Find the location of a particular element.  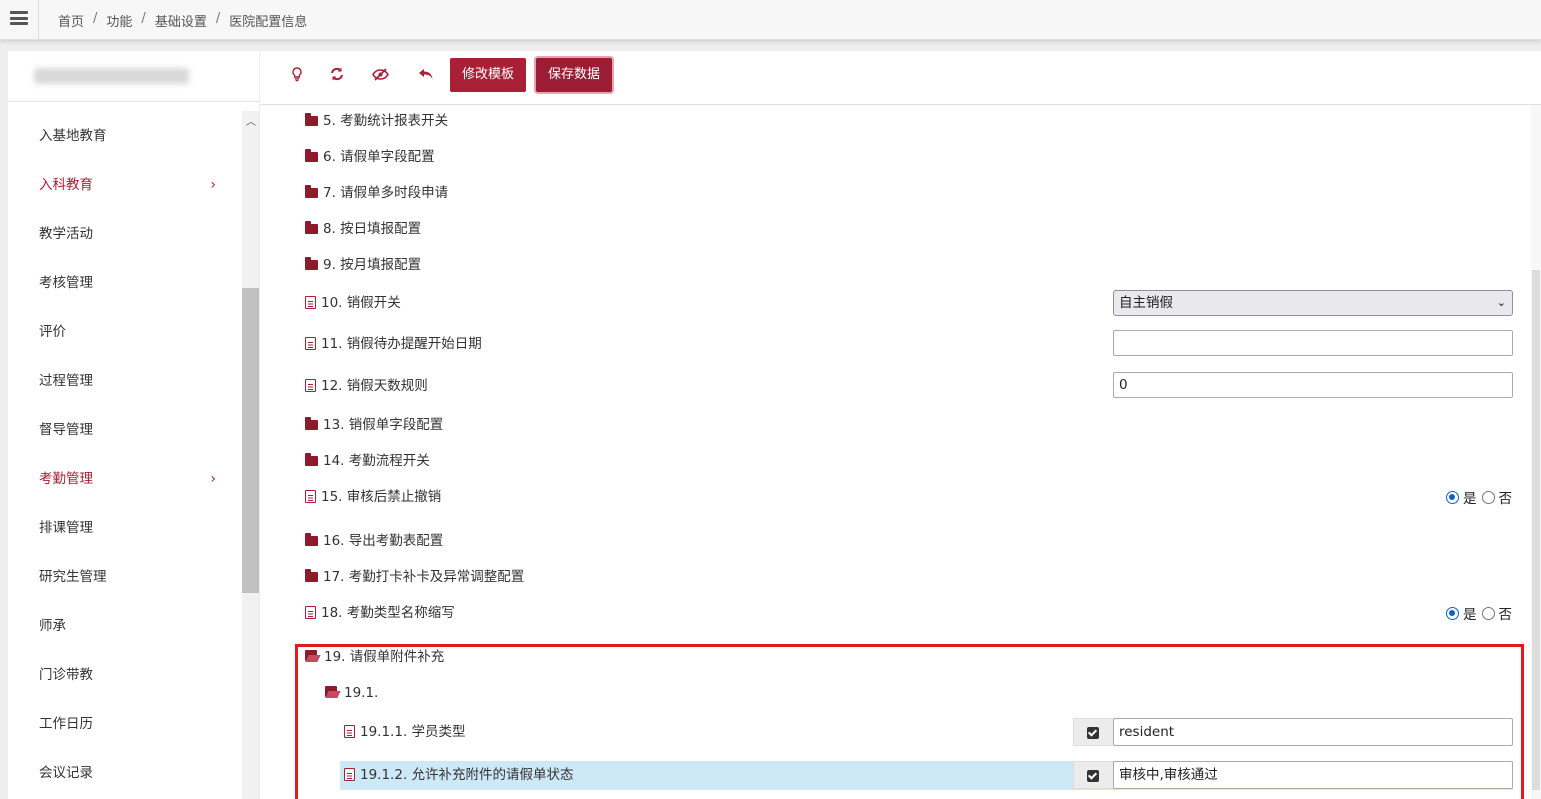

edit-template-button: 修改模板 is located at coordinates (488, 75).